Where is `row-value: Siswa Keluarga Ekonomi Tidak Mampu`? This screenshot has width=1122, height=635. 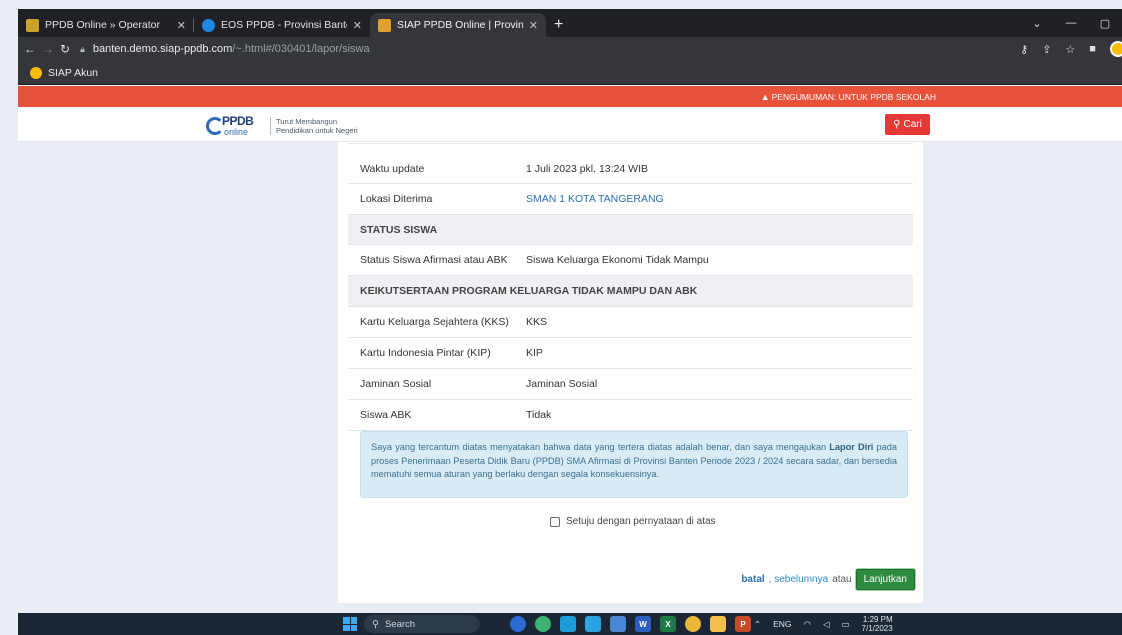 row-value: Siswa Keluarga Ekonomi Tidak Mampu is located at coordinates (617, 260).